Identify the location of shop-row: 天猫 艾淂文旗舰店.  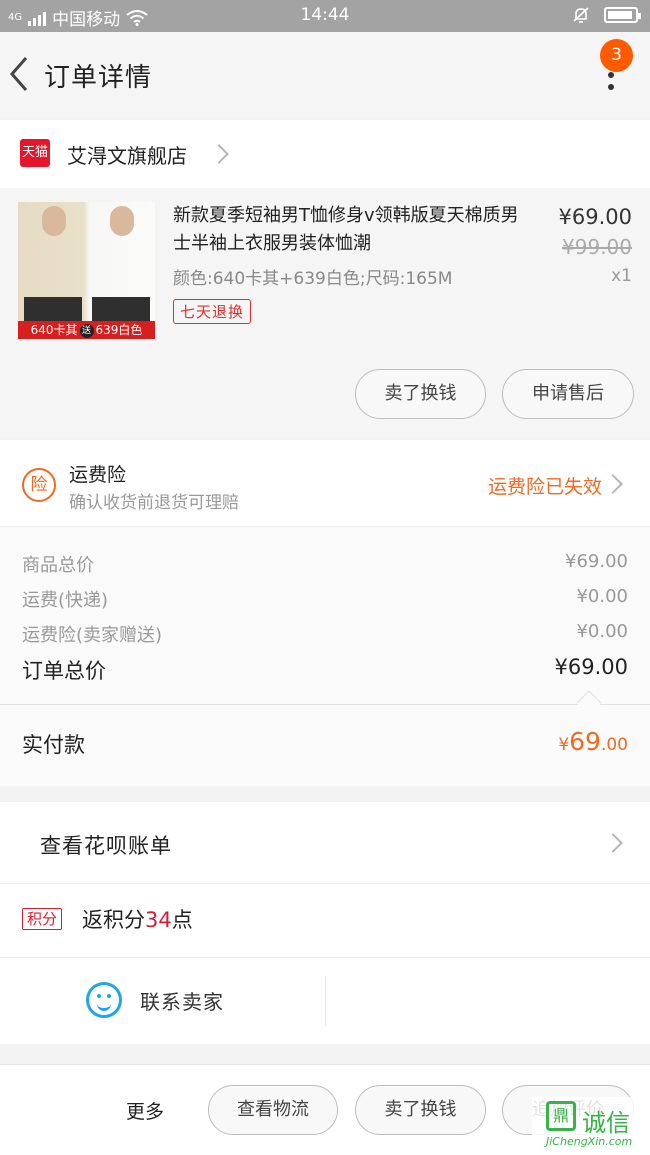
(325, 154).